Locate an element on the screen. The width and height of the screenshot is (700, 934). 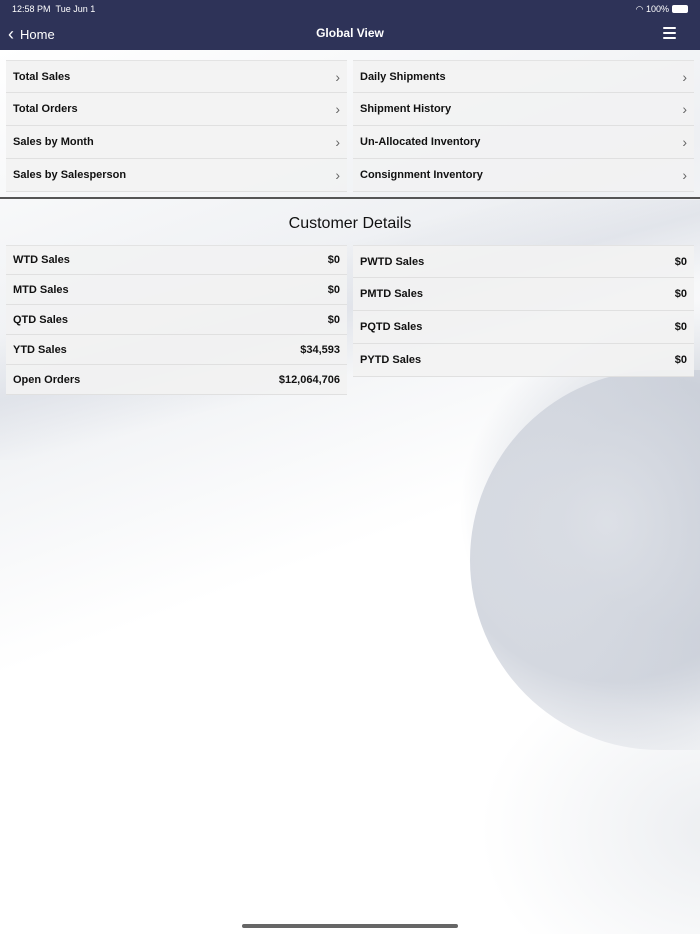
menu-item-label: Total Sales is located at coordinates (42, 76).